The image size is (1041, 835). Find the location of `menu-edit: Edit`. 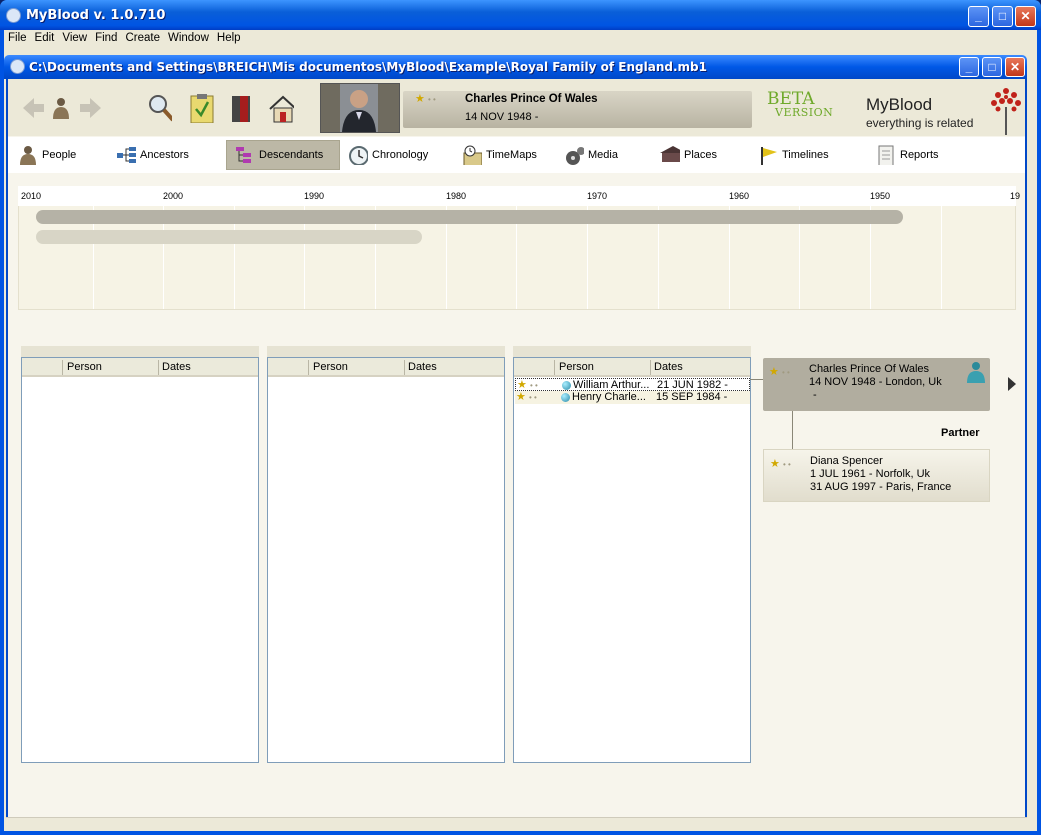

menu-edit: Edit is located at coordinates (45, 37).